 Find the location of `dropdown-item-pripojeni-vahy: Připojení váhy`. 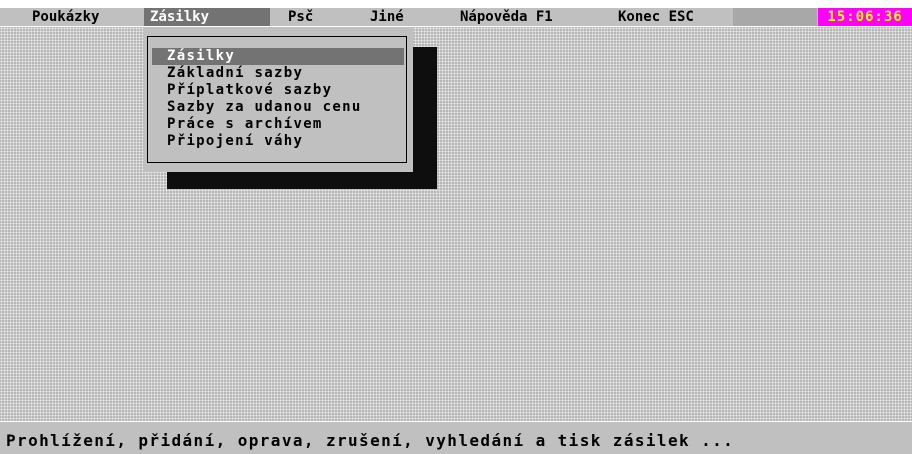

dropdown-item-pripojeni-vahy: Připojení váhy is located at coordinates (278, 141).